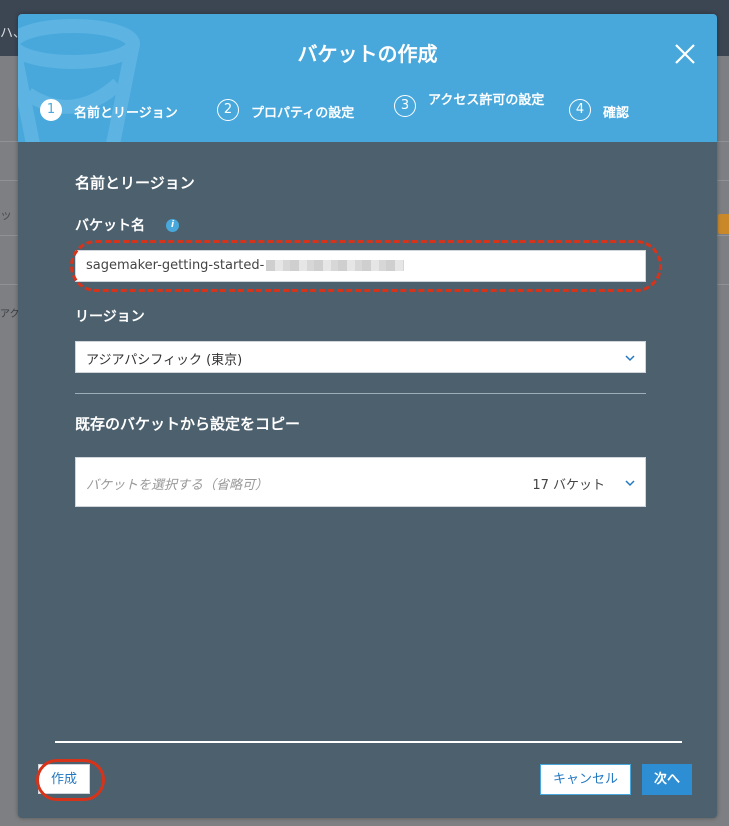  What do you see at coordinates (177, 485) in the screenshot?
I see `copy-bucket-placeholder: バケットを選択する（省略可）` at bounding box center [177, 485].